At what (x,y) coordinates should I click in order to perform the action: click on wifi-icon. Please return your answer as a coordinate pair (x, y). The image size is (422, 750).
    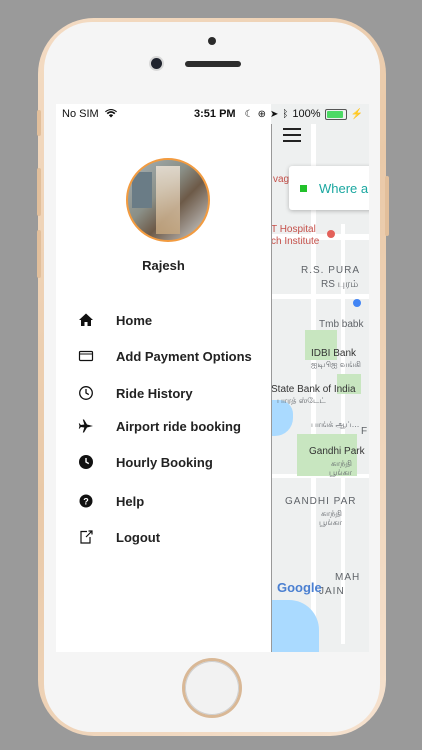
    Looking at the image, I should click on (110, 113).